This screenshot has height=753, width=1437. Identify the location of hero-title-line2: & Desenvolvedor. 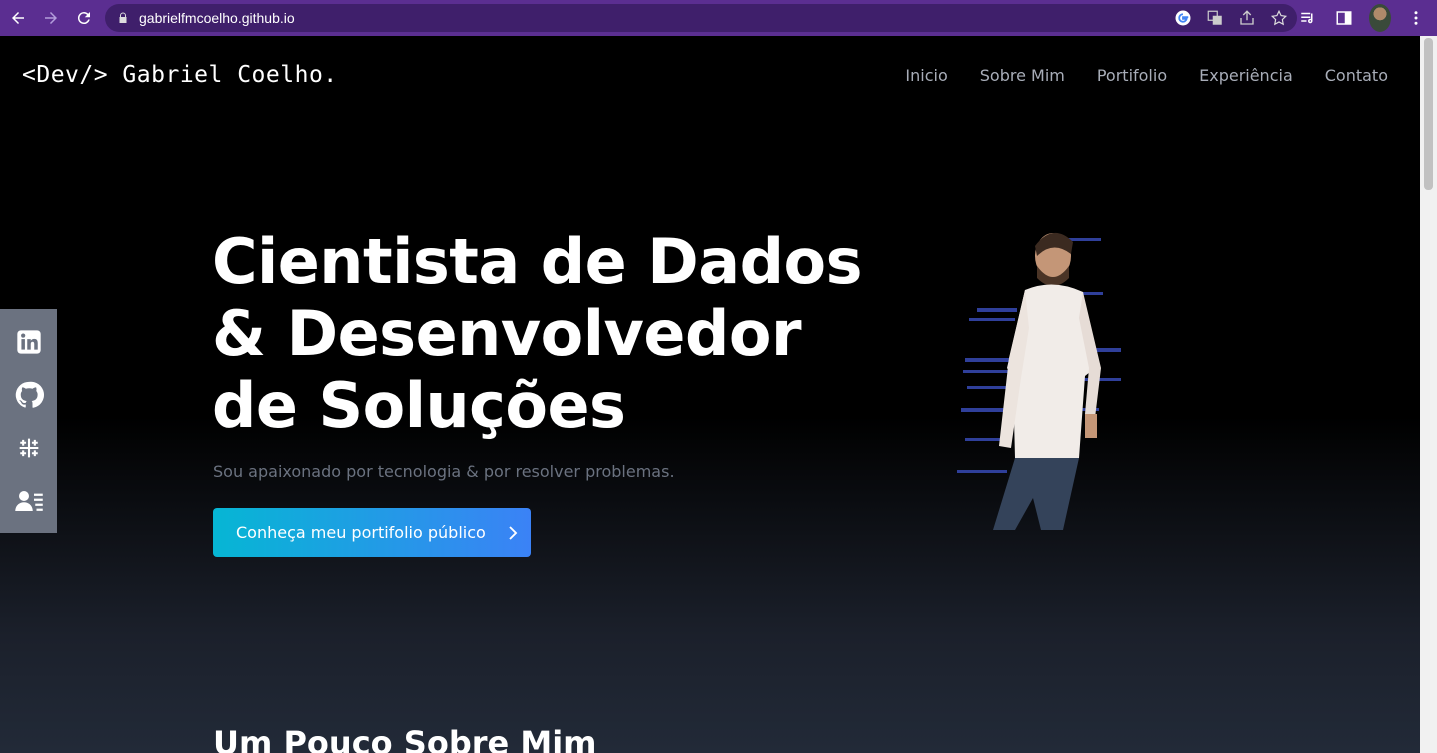
(507, 333).